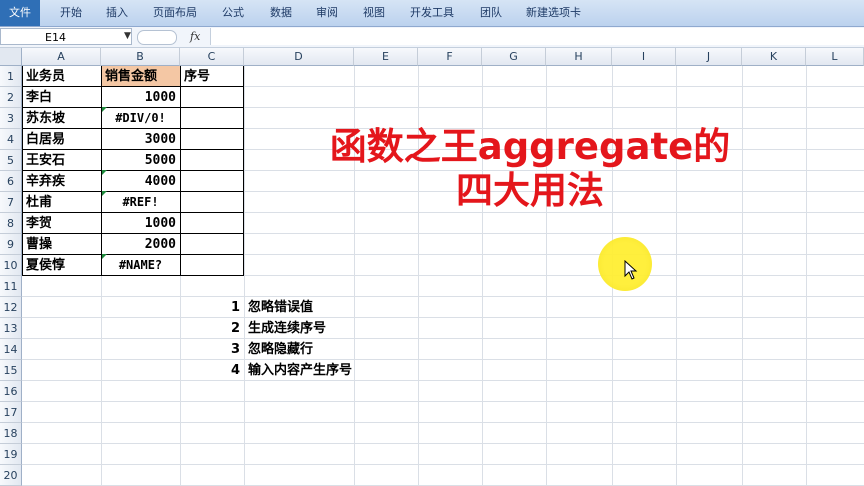  I want to click on note-number: 3, so click(231, 349).